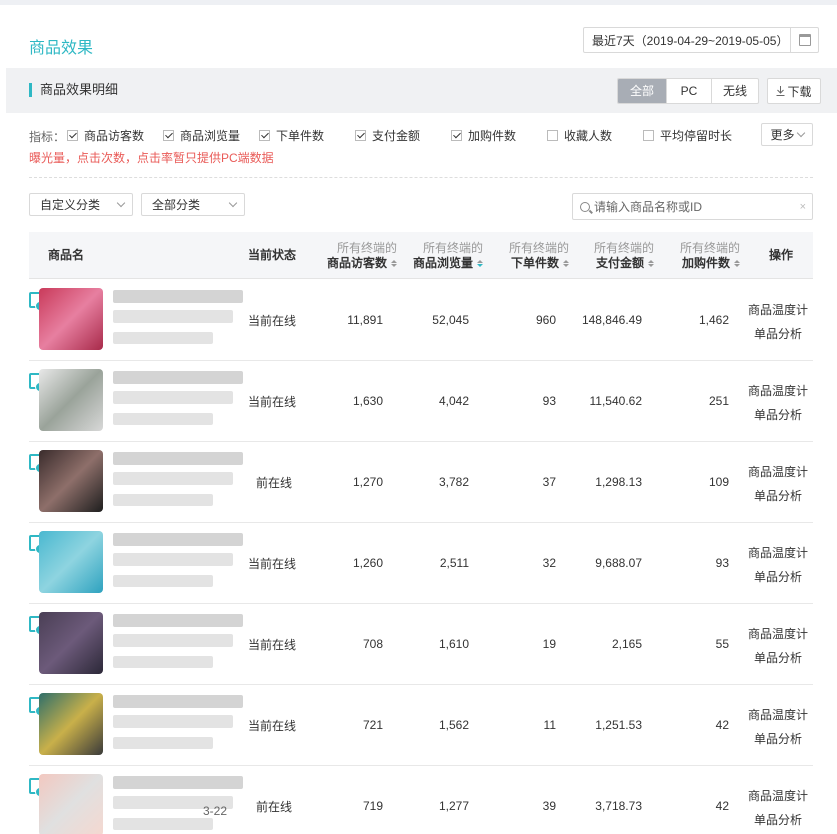 This screenshot has height=834, width=837. I want to click on clear-icon: ×, so click(806, 207).